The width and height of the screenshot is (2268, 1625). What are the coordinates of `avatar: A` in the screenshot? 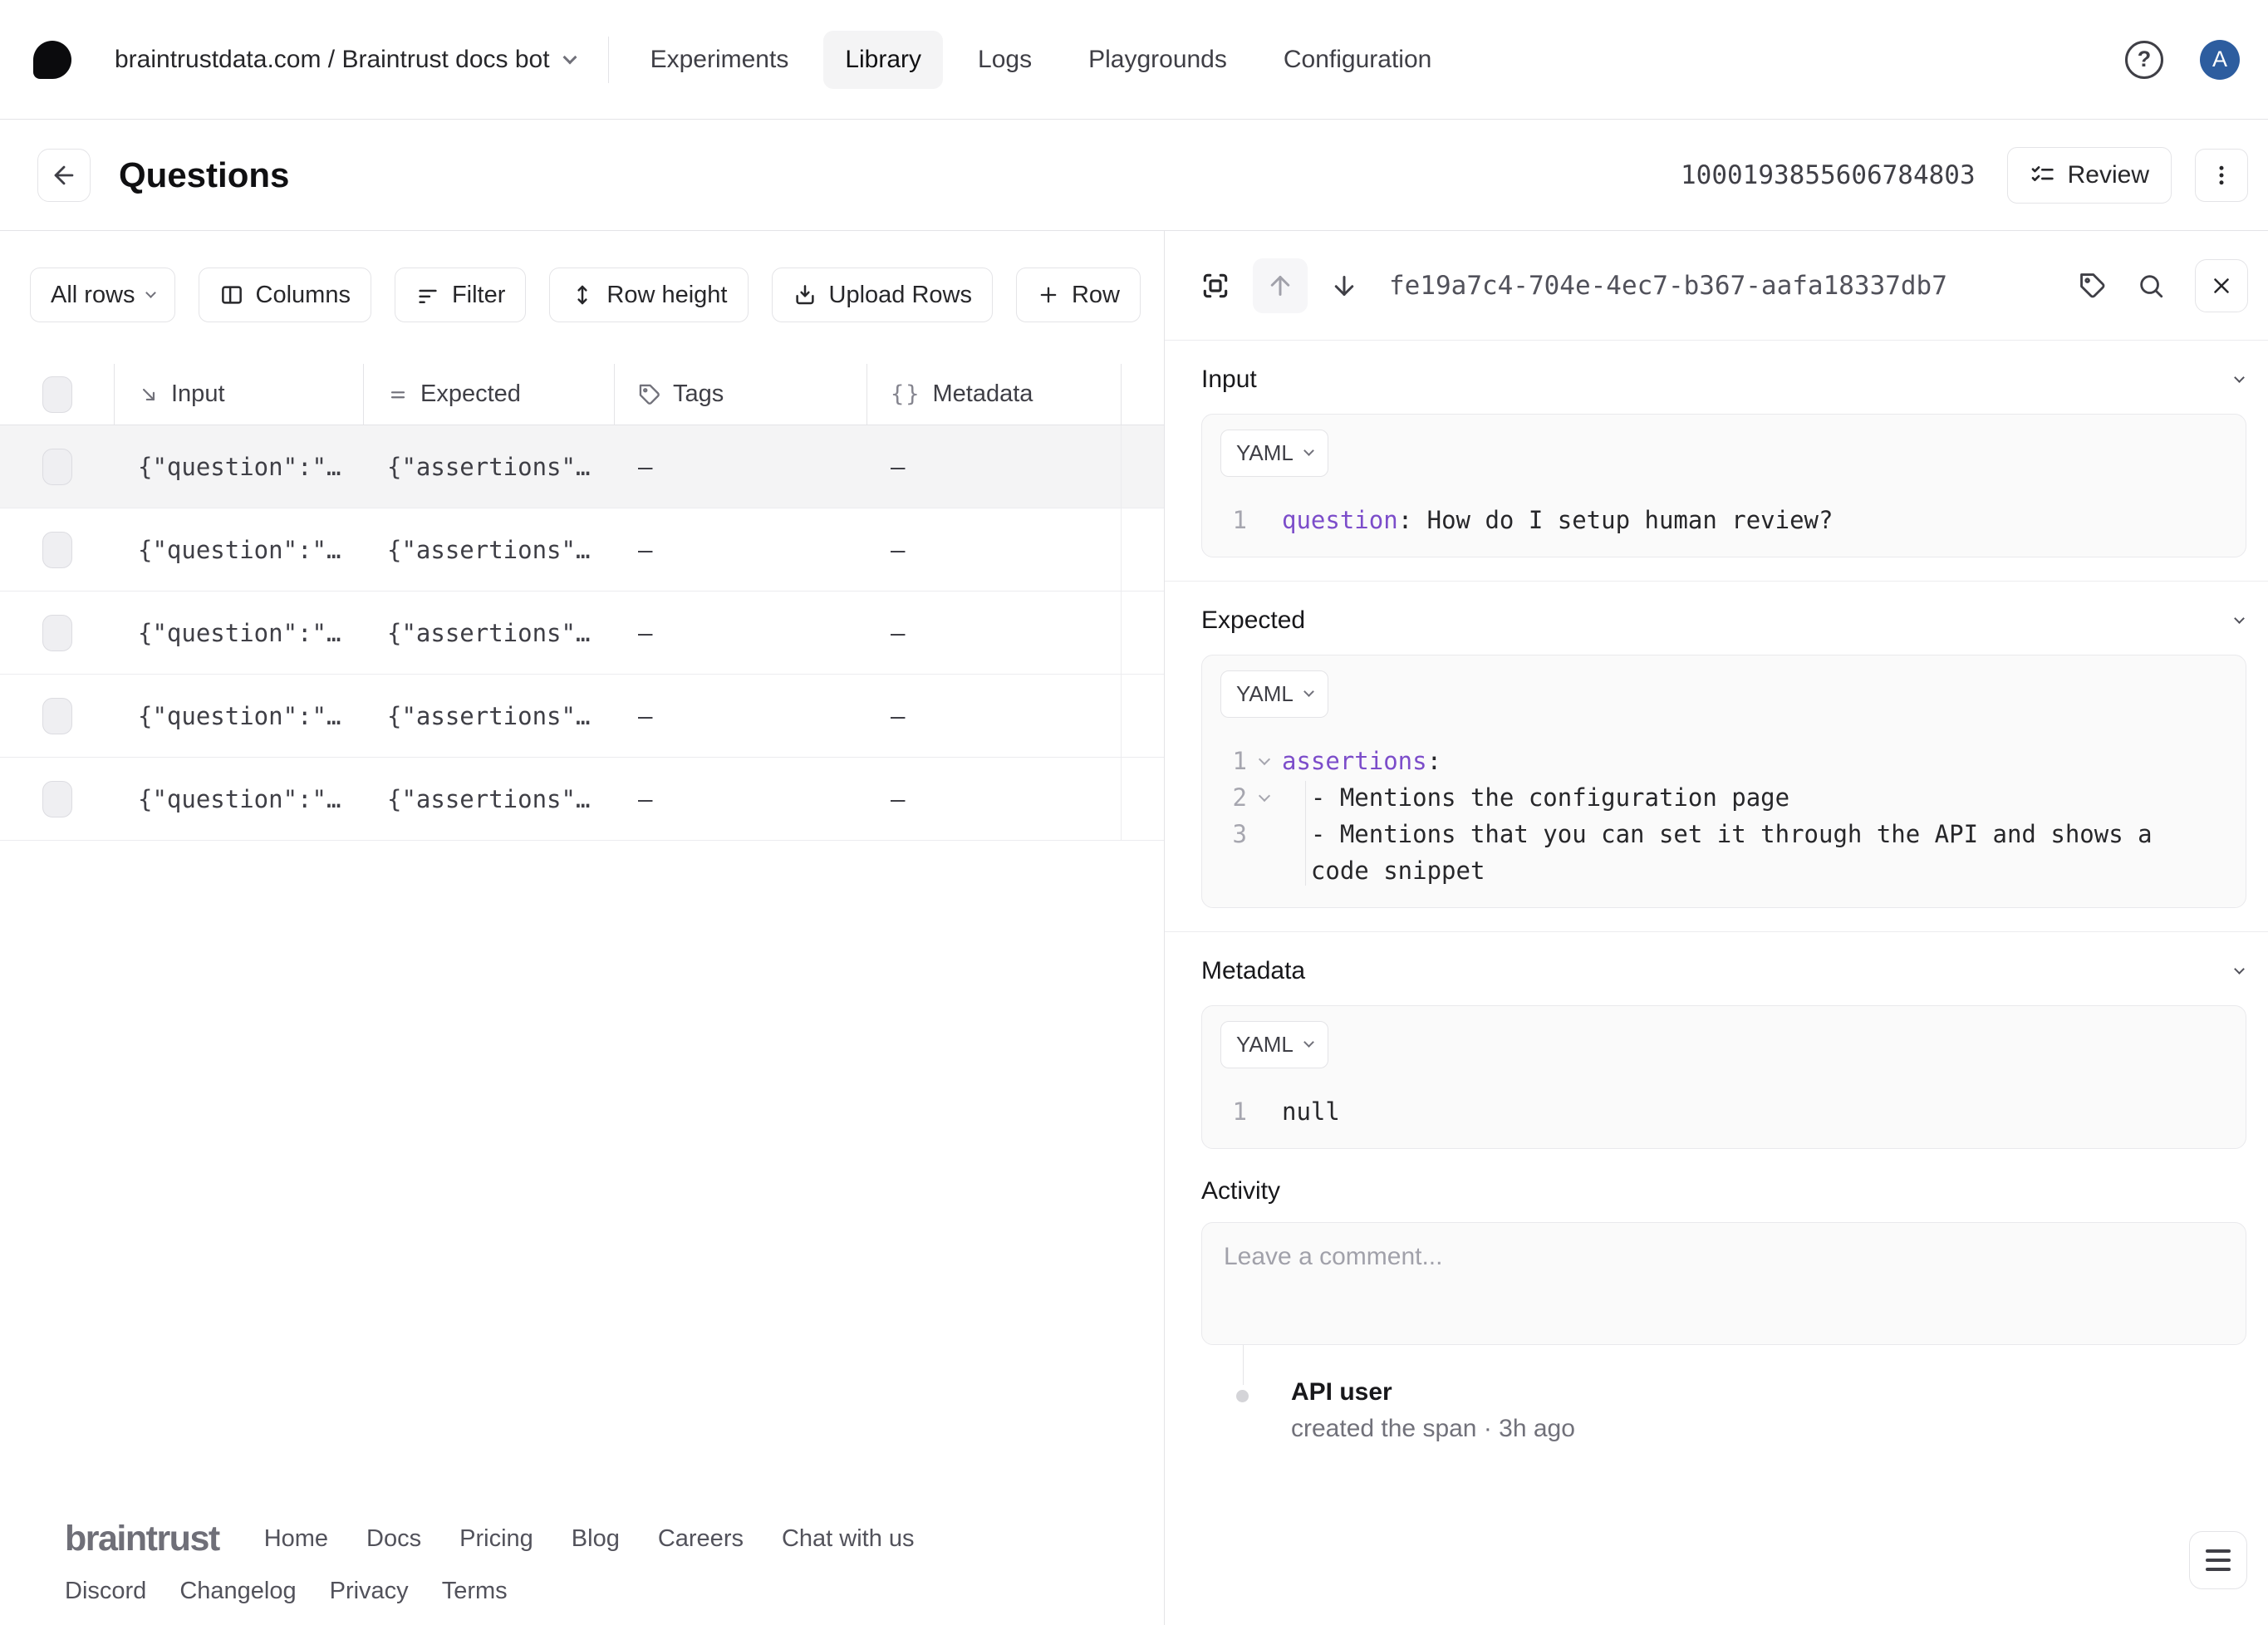 It's located at (2220, 59).